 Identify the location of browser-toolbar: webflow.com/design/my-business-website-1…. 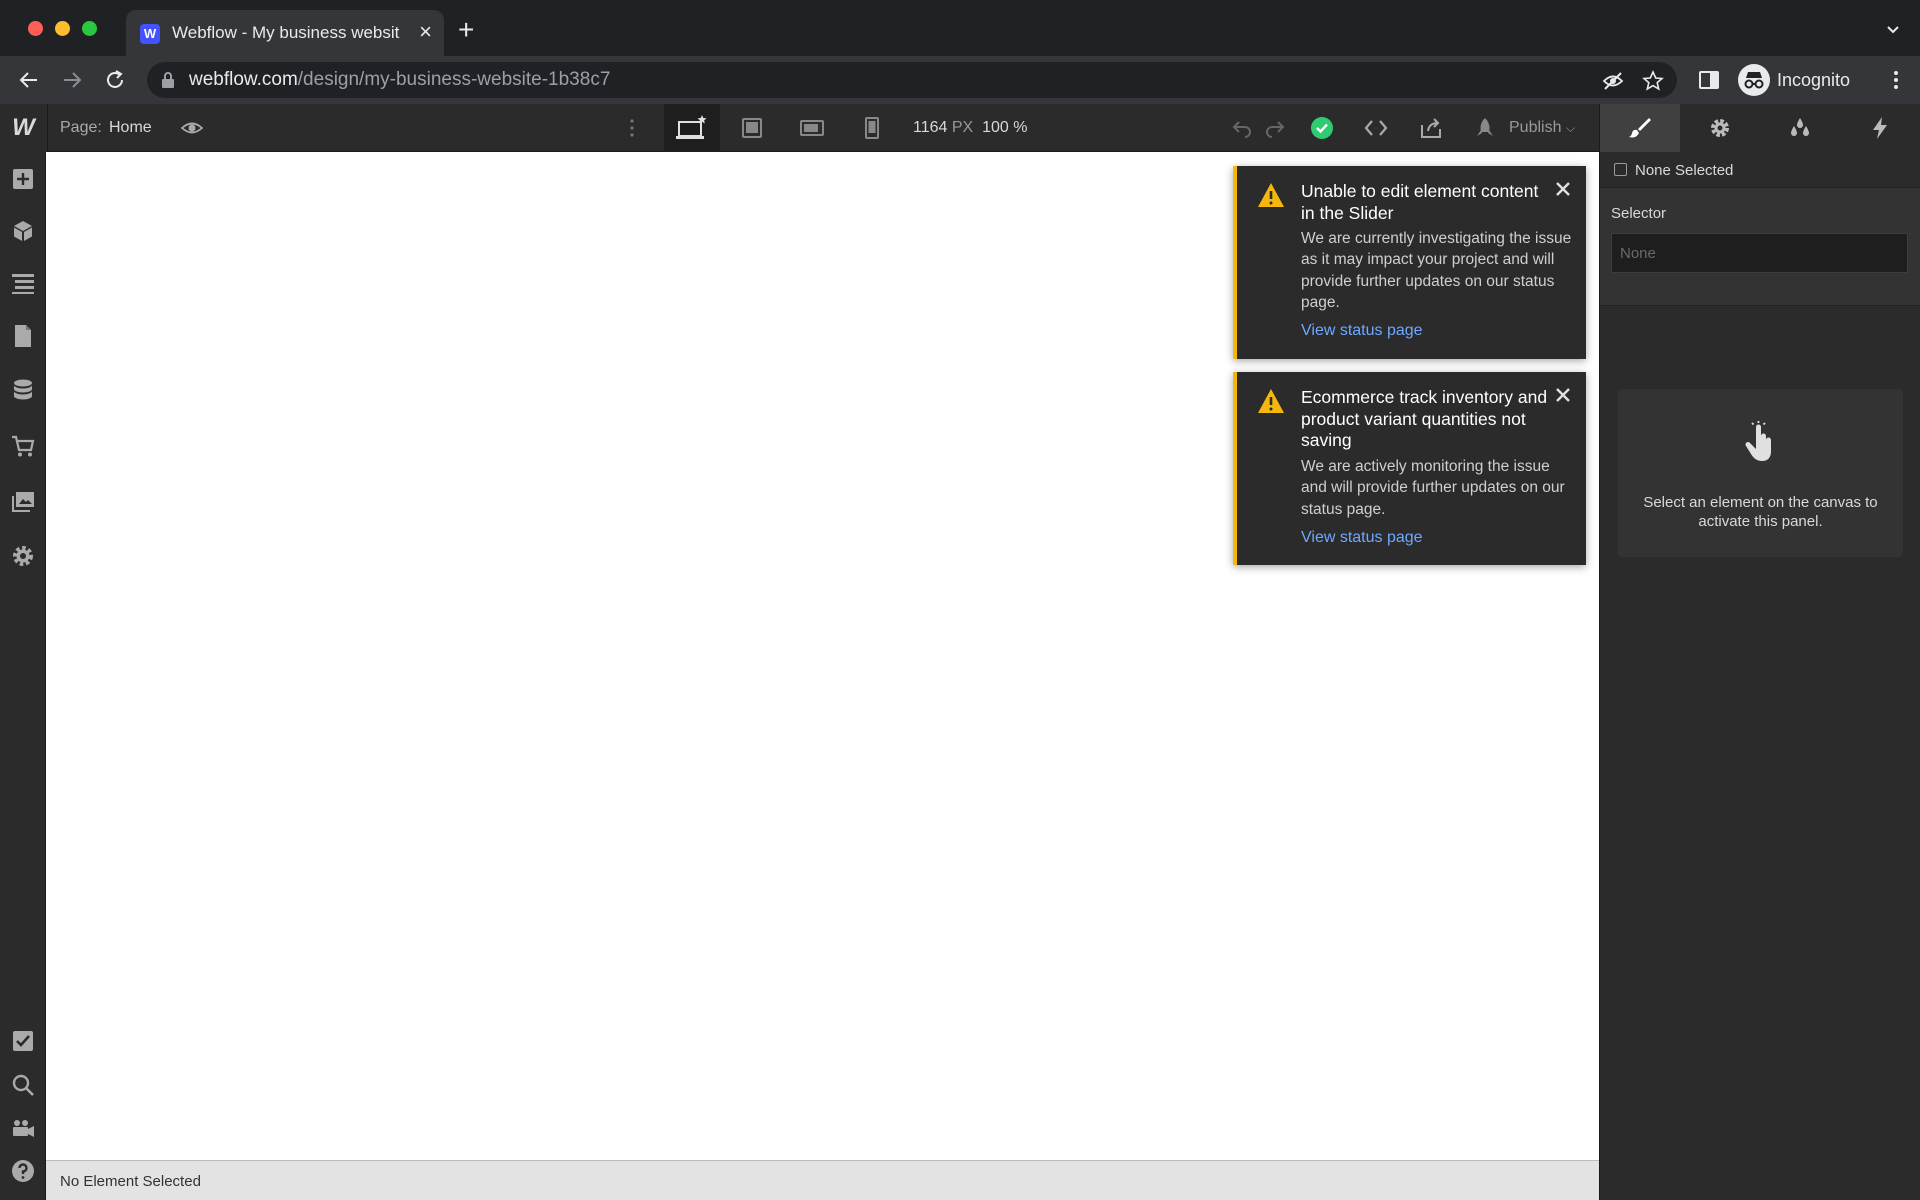
(960, 80).